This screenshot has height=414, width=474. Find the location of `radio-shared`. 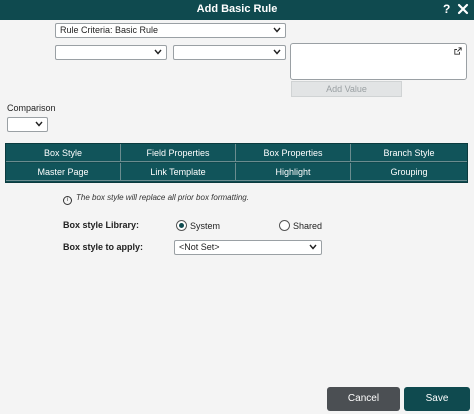

radio-shared is located at coordinates (284, 225).